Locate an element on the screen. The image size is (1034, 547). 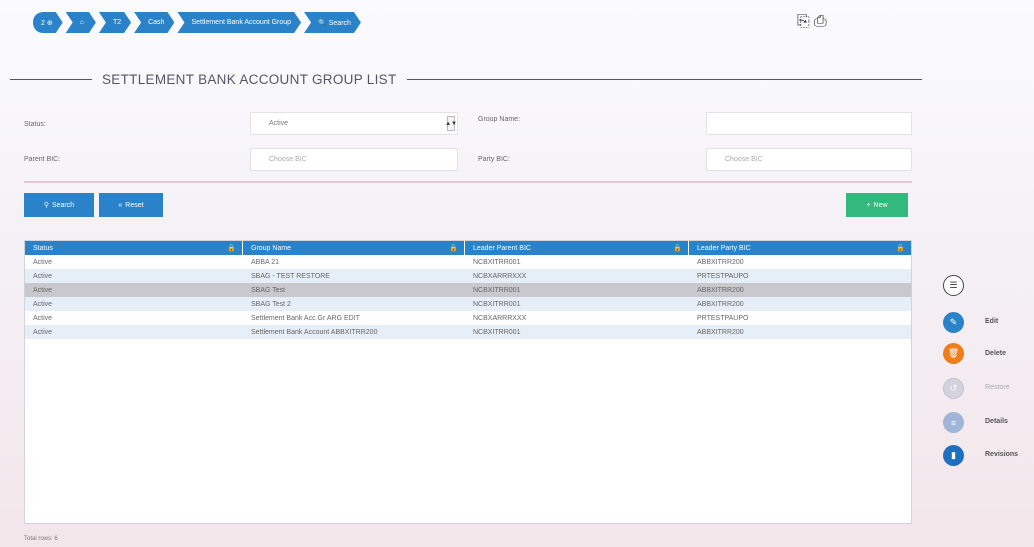
search-button-label: Search is located at coordinates (63, 205).